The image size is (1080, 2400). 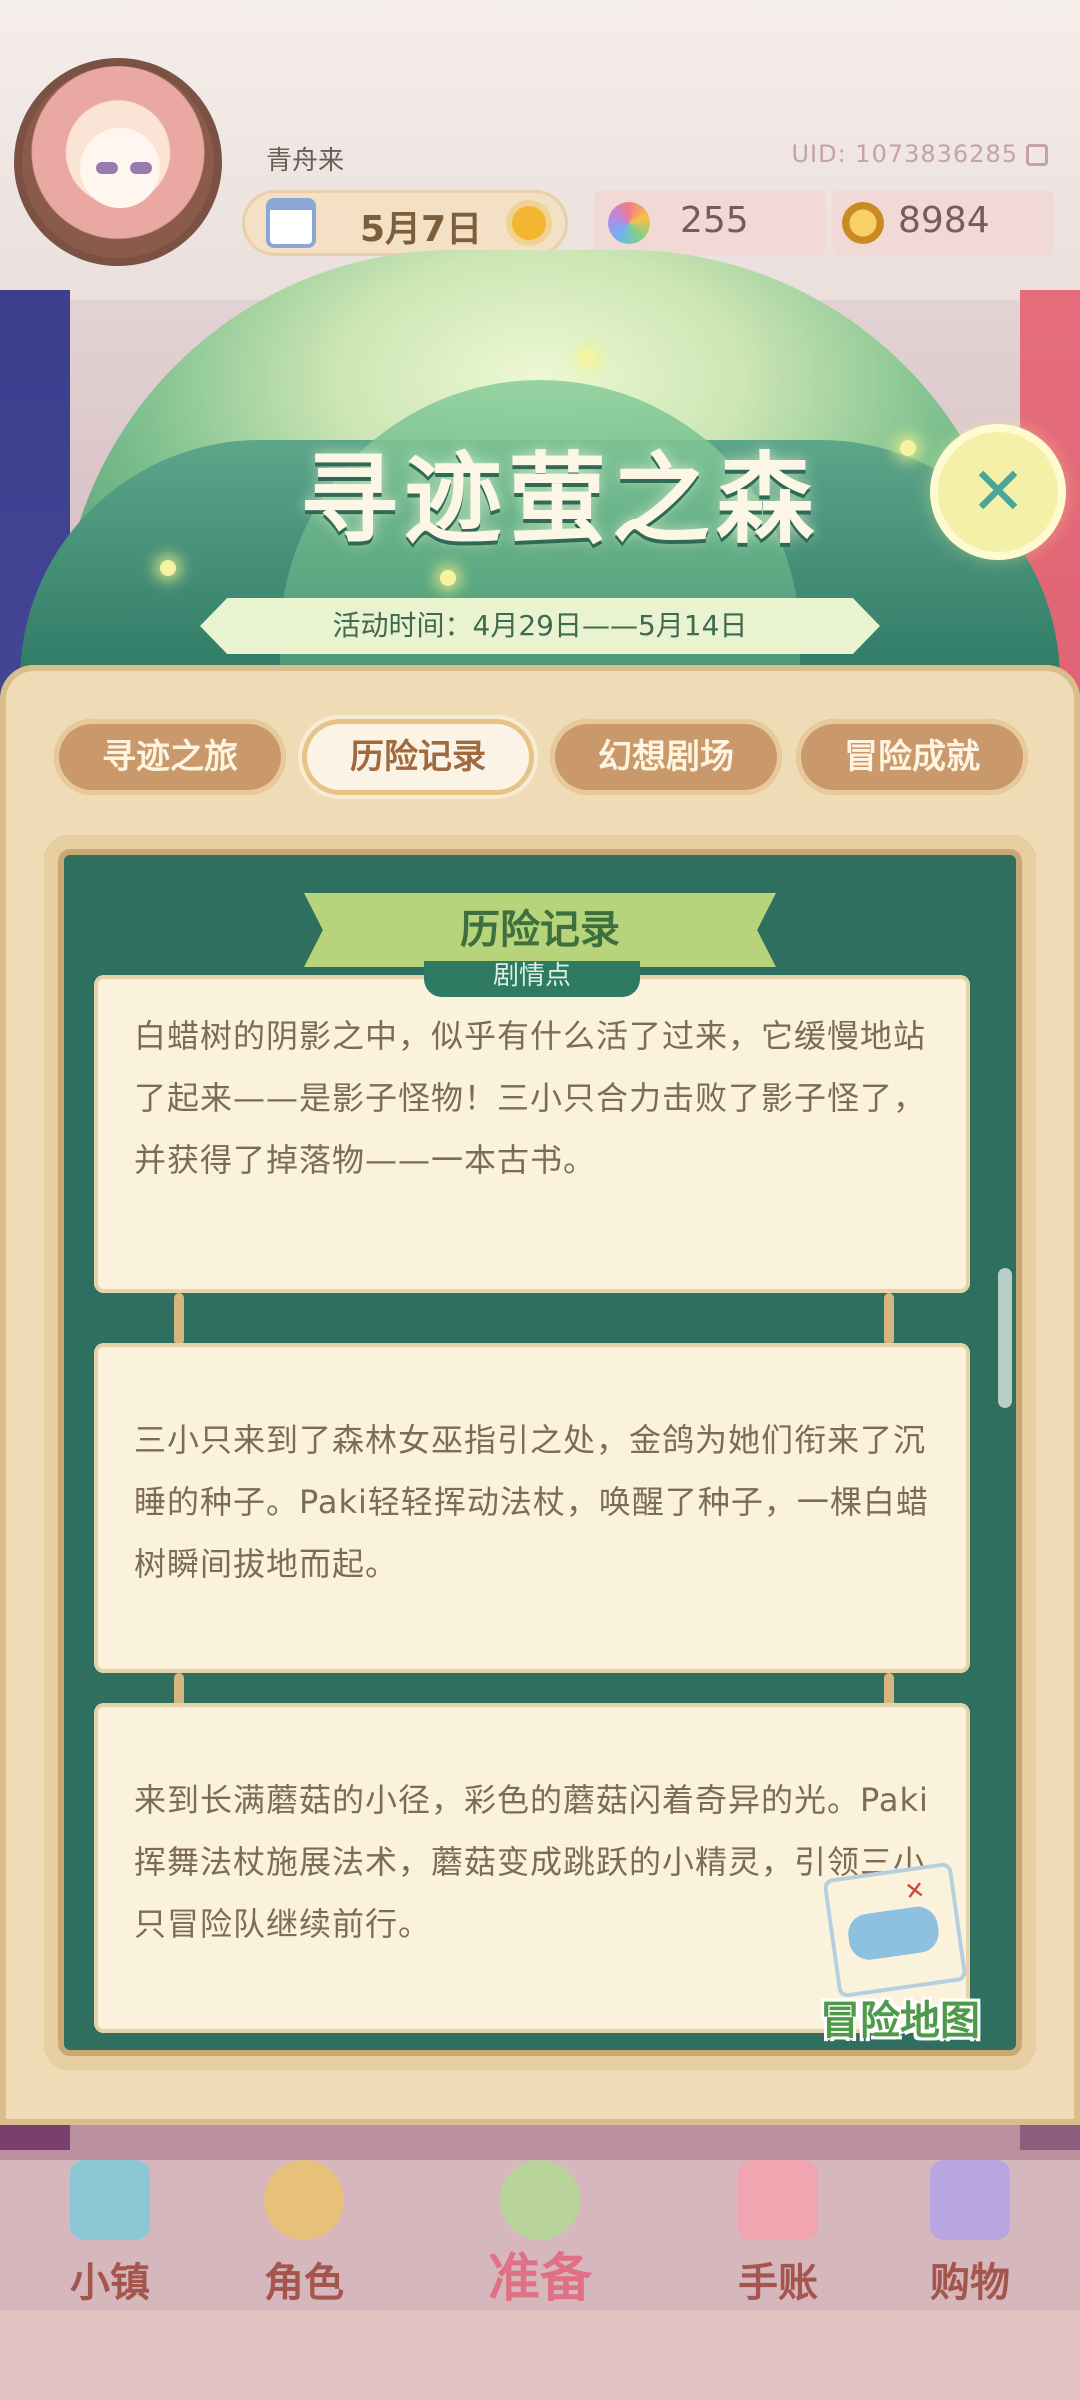 I want to click on uid-text: UID: 1073836285, so click(x=904, y=154).